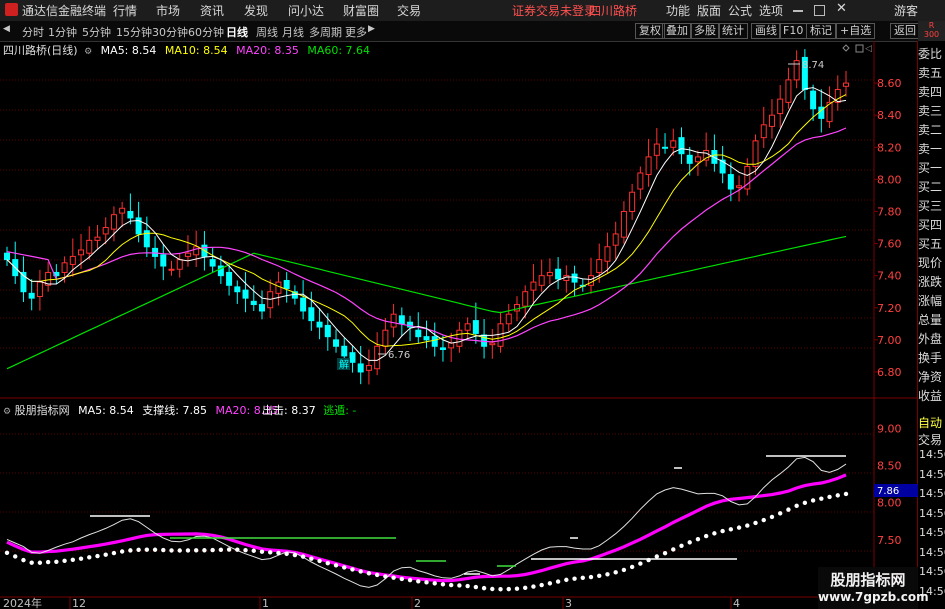  I want to click on tab-monthly: 月线, so click(293, 32).